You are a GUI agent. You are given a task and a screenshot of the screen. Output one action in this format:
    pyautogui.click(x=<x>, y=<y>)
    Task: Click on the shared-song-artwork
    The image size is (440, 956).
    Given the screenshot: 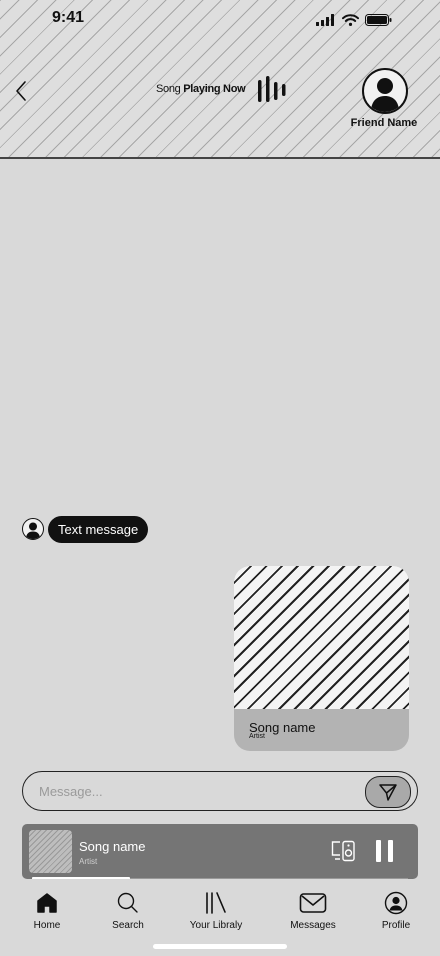 What is the action you would take?
    pyautogui.click(x=321, y=637)
    